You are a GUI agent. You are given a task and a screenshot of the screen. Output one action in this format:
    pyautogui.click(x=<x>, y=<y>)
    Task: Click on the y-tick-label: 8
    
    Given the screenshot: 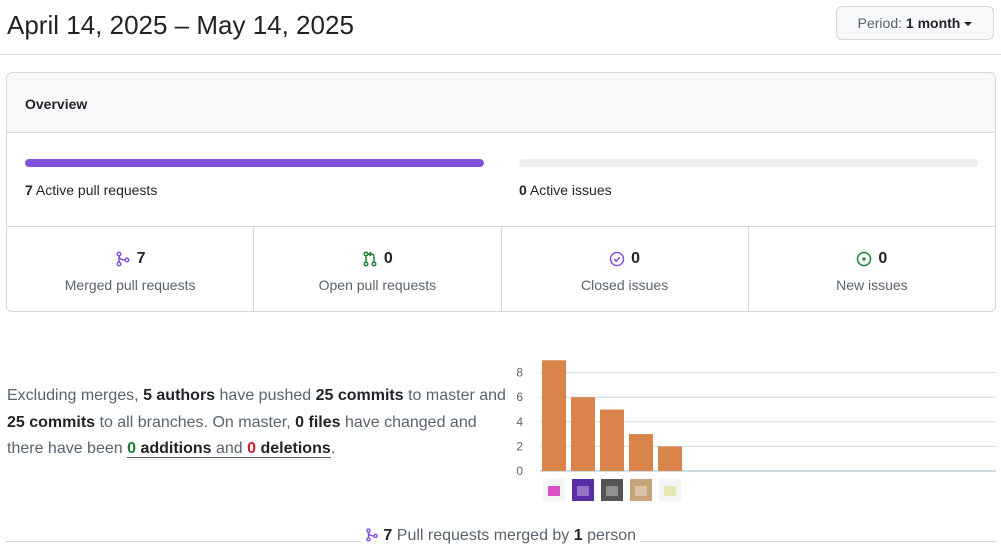 What is the action you would take?
    pyautogui.click(x=519, y=373)
    